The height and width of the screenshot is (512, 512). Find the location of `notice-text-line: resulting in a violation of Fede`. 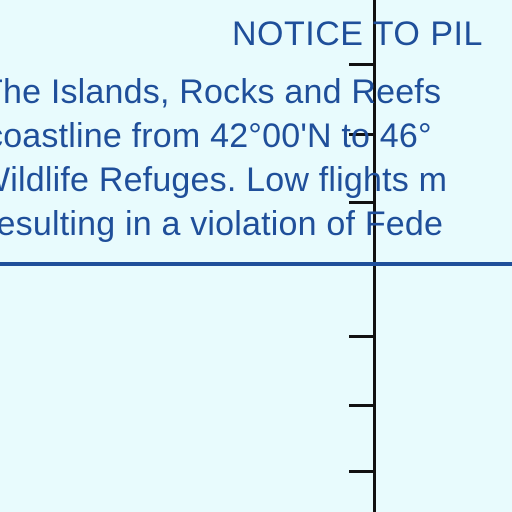

notice-text-line: resulting in a violation of Fede is located at coordinates (222, 224).